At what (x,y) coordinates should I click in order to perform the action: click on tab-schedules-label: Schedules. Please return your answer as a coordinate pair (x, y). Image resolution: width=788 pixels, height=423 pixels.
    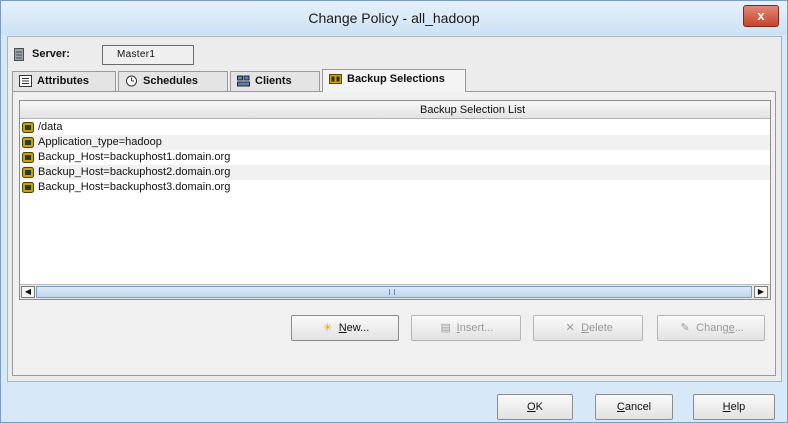
    Looking at the image, I should click on (171, 81).